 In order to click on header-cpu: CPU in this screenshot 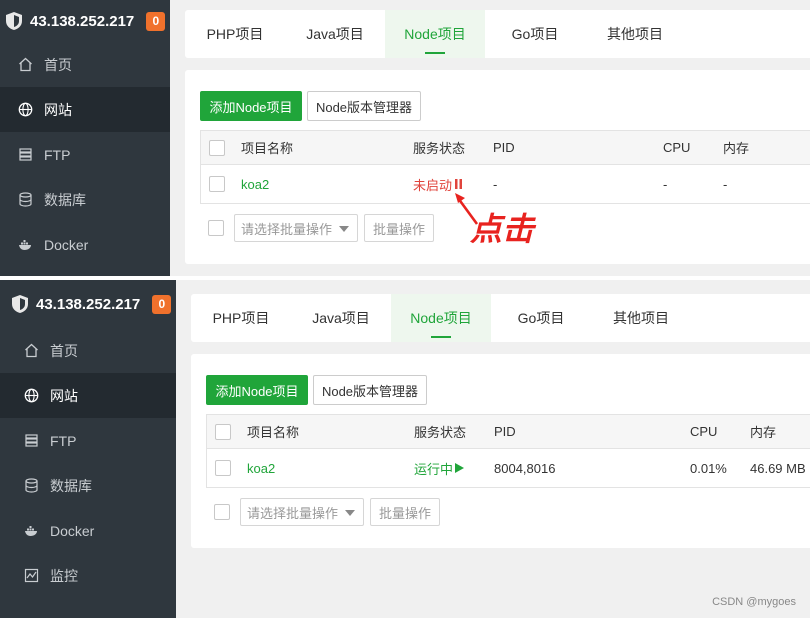, I will do `click(704, 431)`.